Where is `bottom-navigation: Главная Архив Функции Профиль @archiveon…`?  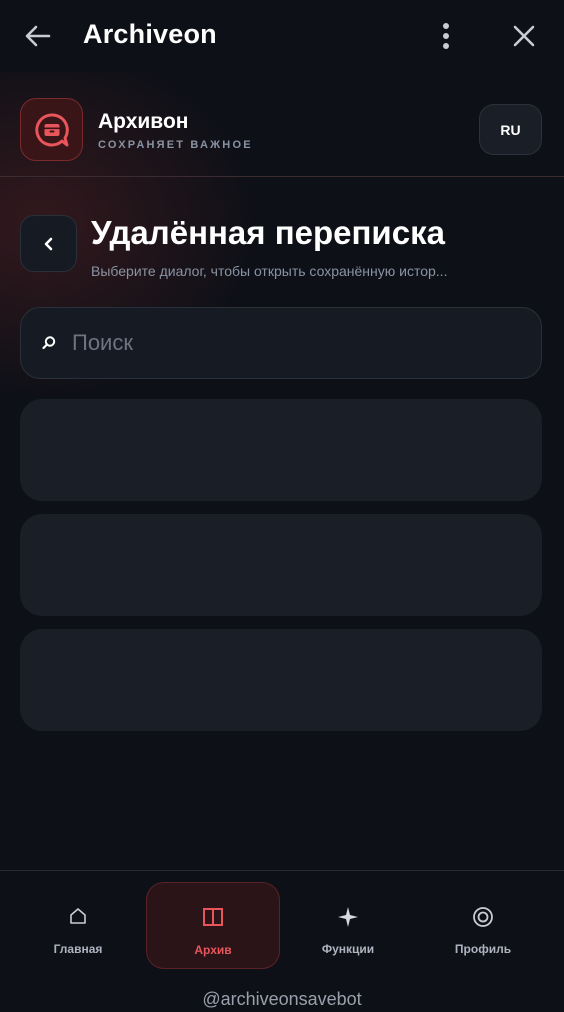
bottom-navigation: Главная Архив Функции Профиль @archiveon… is located at coordinates (282, 941).